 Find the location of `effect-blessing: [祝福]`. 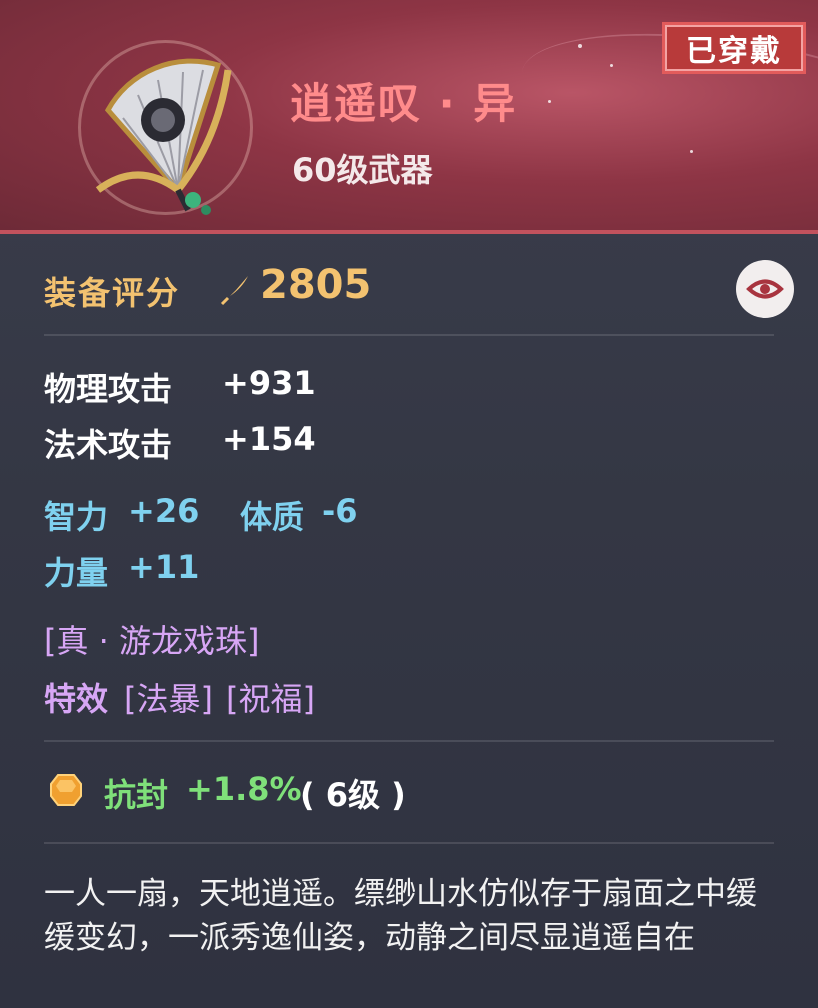

effect-blessing: [祝福] is located at coordinates (270, 699).